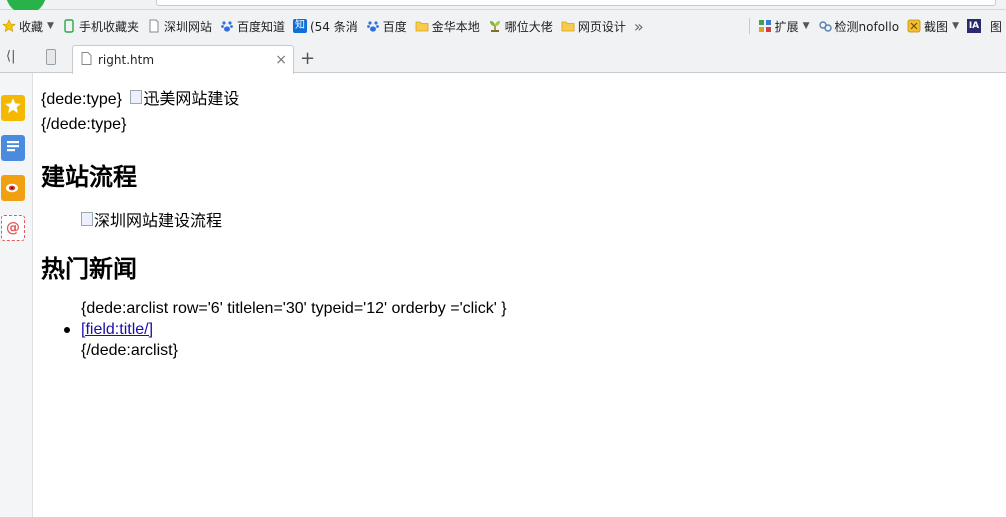 The width and height of the screenshot is (1006, 517). I want to click on tab-bar: ⟨| right.htm × +, so click(503, 58).